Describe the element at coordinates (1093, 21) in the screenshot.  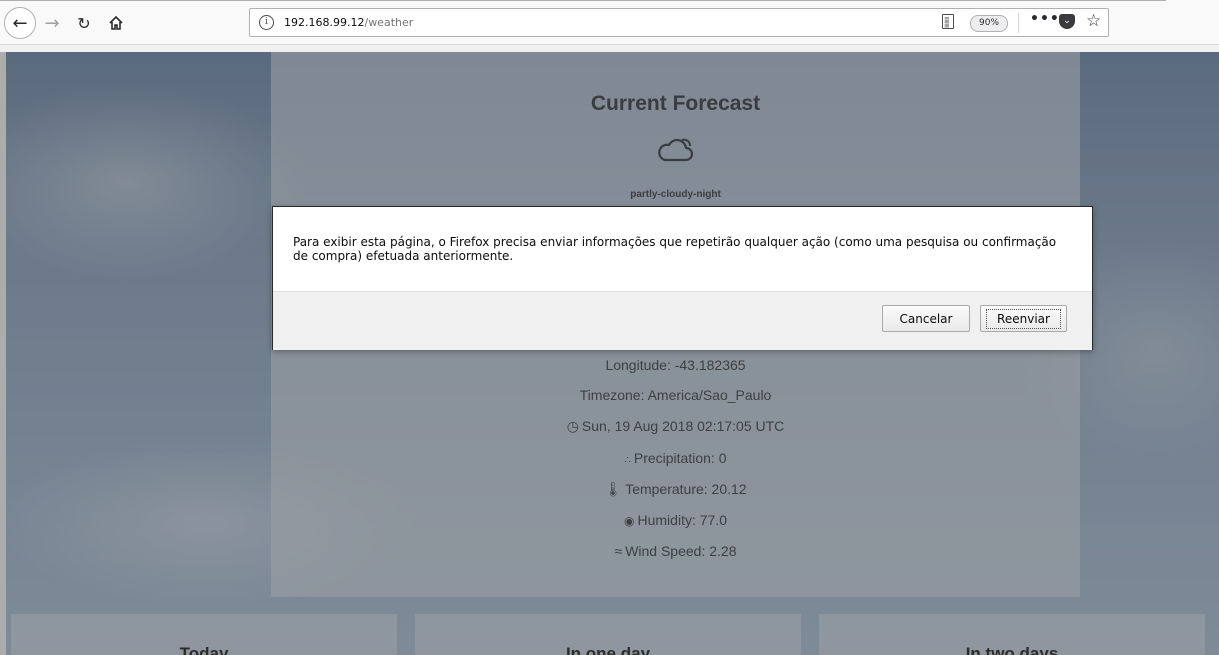
I see `bookmark-star-icon: ☆` at that location.